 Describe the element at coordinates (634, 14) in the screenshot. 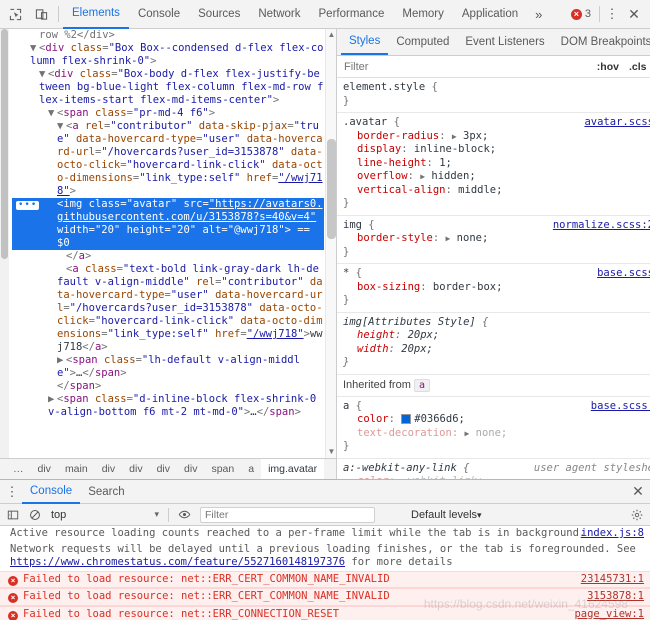

I see `close-devtools-icon: ✕` at that location.